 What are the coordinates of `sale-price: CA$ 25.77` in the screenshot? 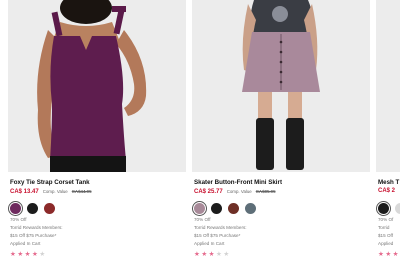 It's located at (208, 192).